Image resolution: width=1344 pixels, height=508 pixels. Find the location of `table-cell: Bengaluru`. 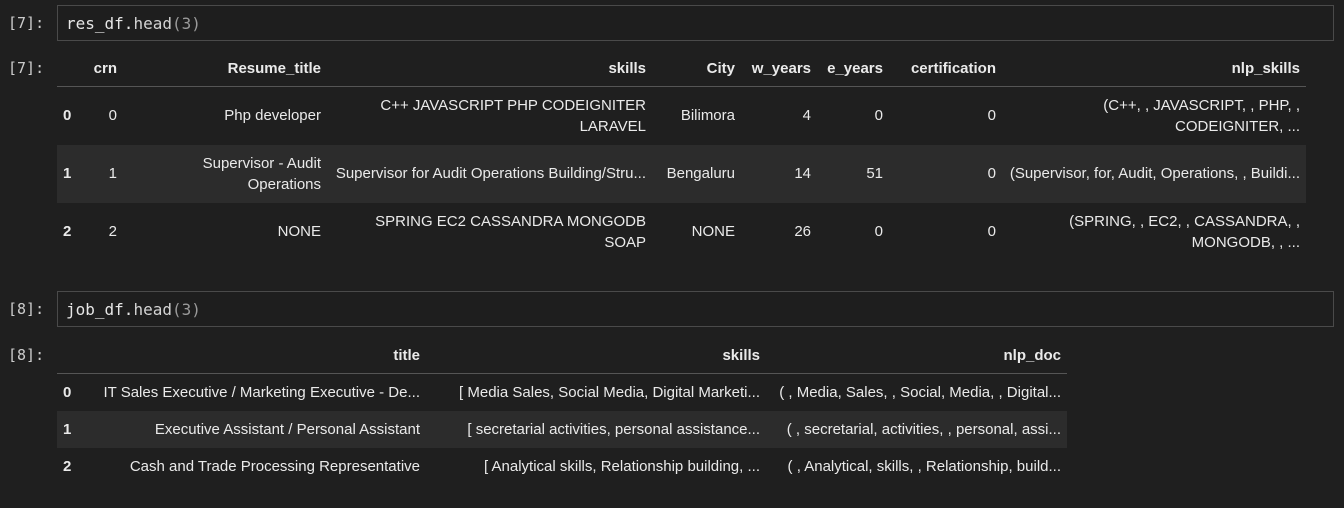

table-cell: Bengaluru is located at coordinates (696, 173).